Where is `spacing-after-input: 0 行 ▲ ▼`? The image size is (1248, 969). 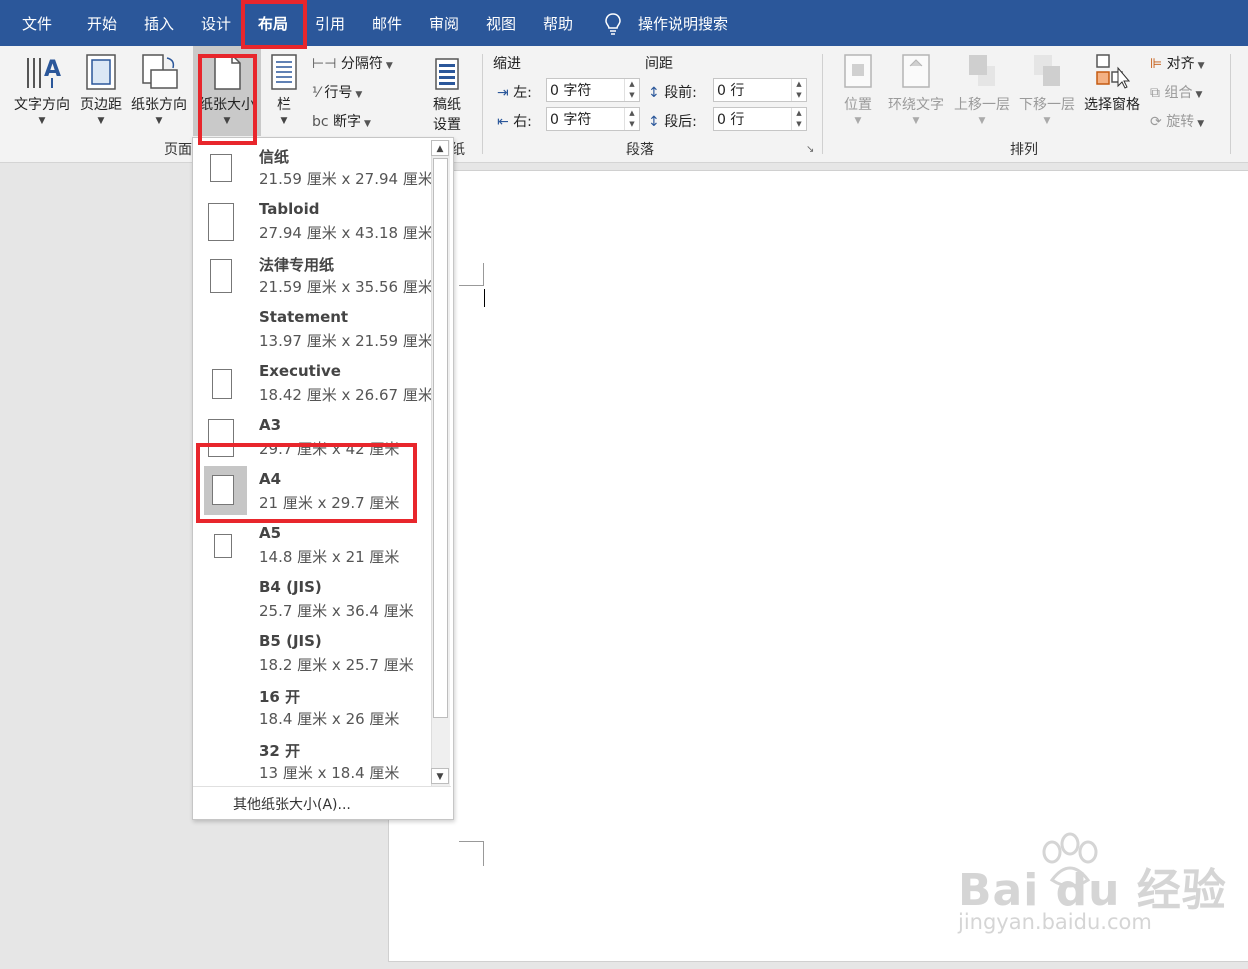
spacing-after-input: 0 行 ▲ ▼ is located at coordinates (760, 119).